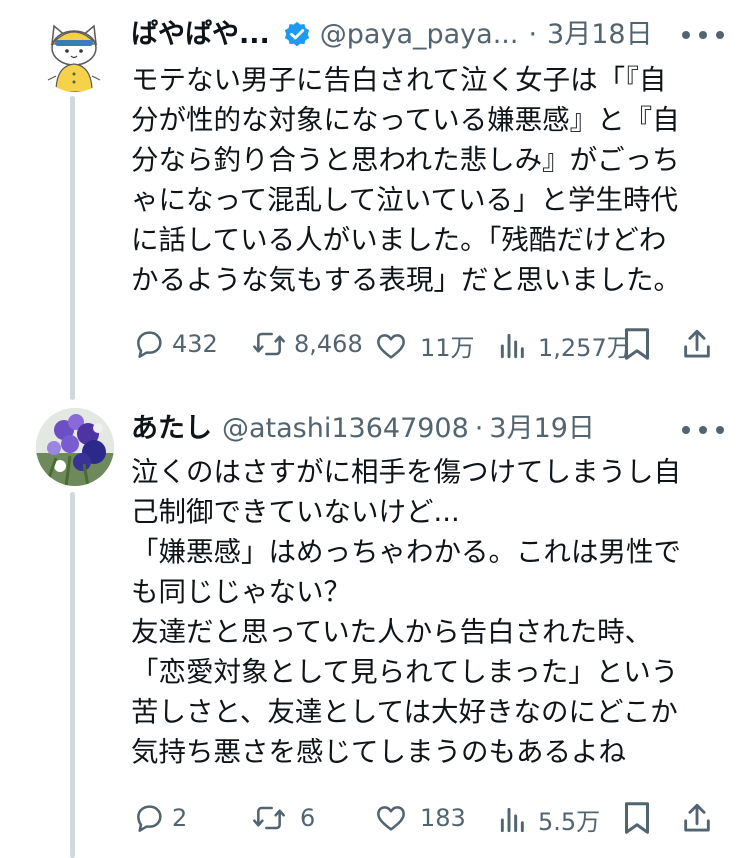  Describe the element at coordinates (542, 429) in the screenshot. I see `tweet-date: 3月19日` at that location.